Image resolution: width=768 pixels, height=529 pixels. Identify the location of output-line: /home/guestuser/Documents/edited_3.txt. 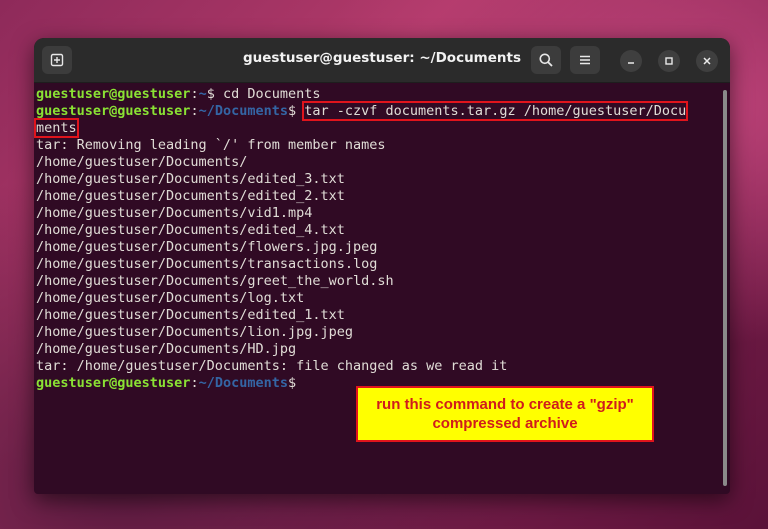
(190, 179).